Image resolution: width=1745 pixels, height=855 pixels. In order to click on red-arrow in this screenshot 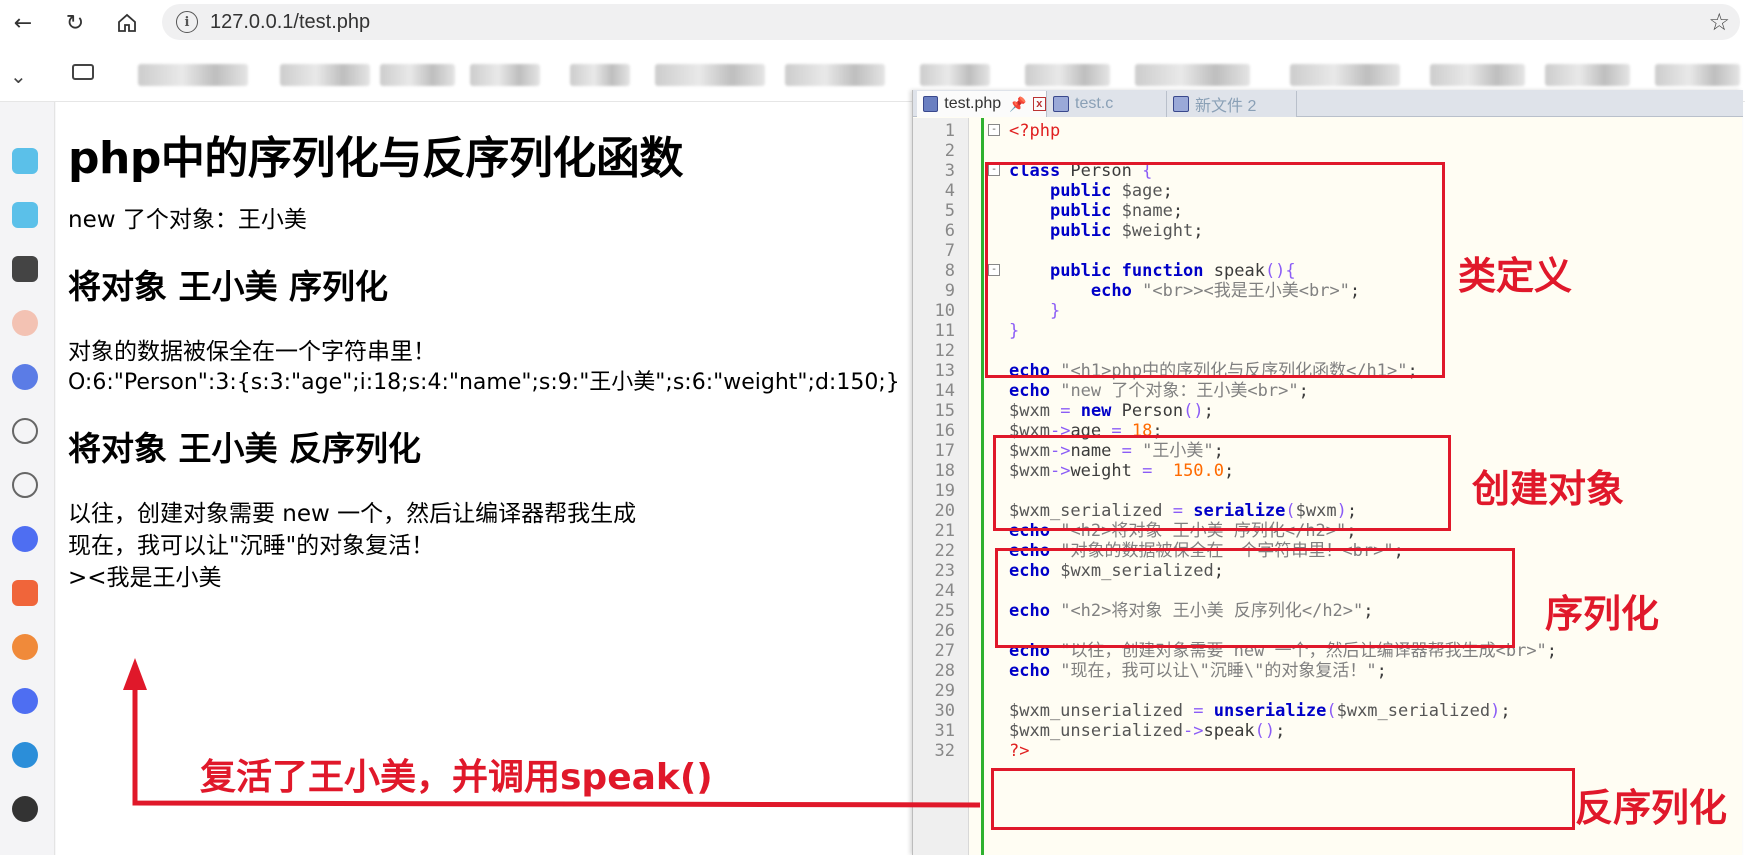, I will do `click(552, 733)`.